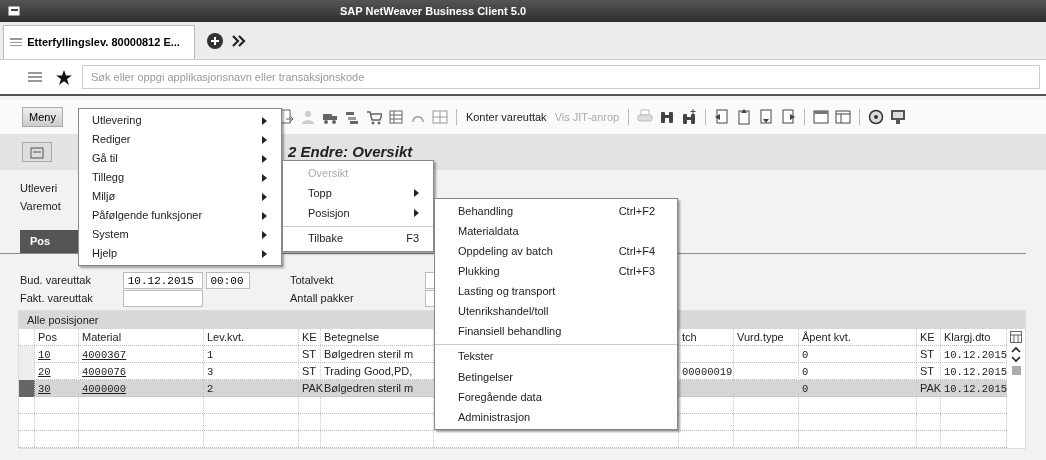  I want to click on search-field: Søk eller oppgi applikasjonsnavn eller transaksjonskode, so click(561, 77).